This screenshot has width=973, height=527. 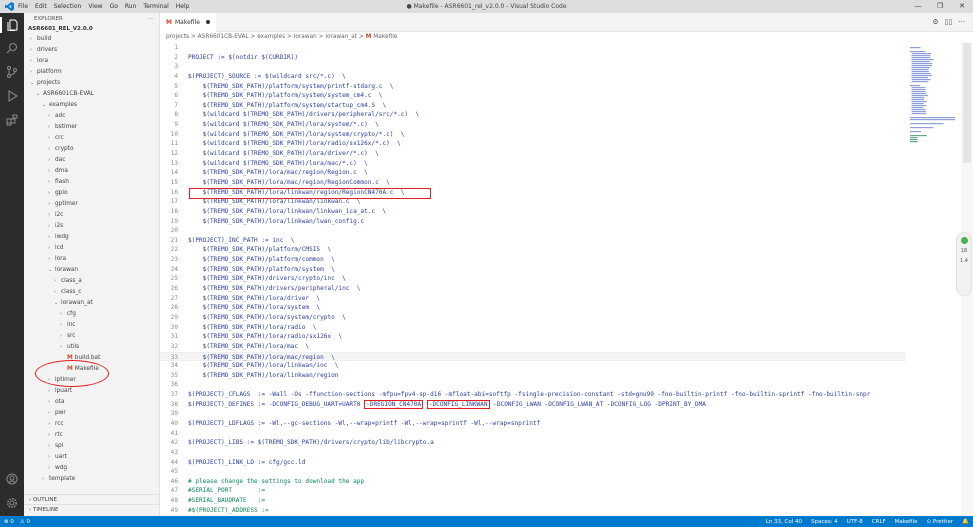 I want to click on tree-item-ota: › ota, so click(x=91, y=402).